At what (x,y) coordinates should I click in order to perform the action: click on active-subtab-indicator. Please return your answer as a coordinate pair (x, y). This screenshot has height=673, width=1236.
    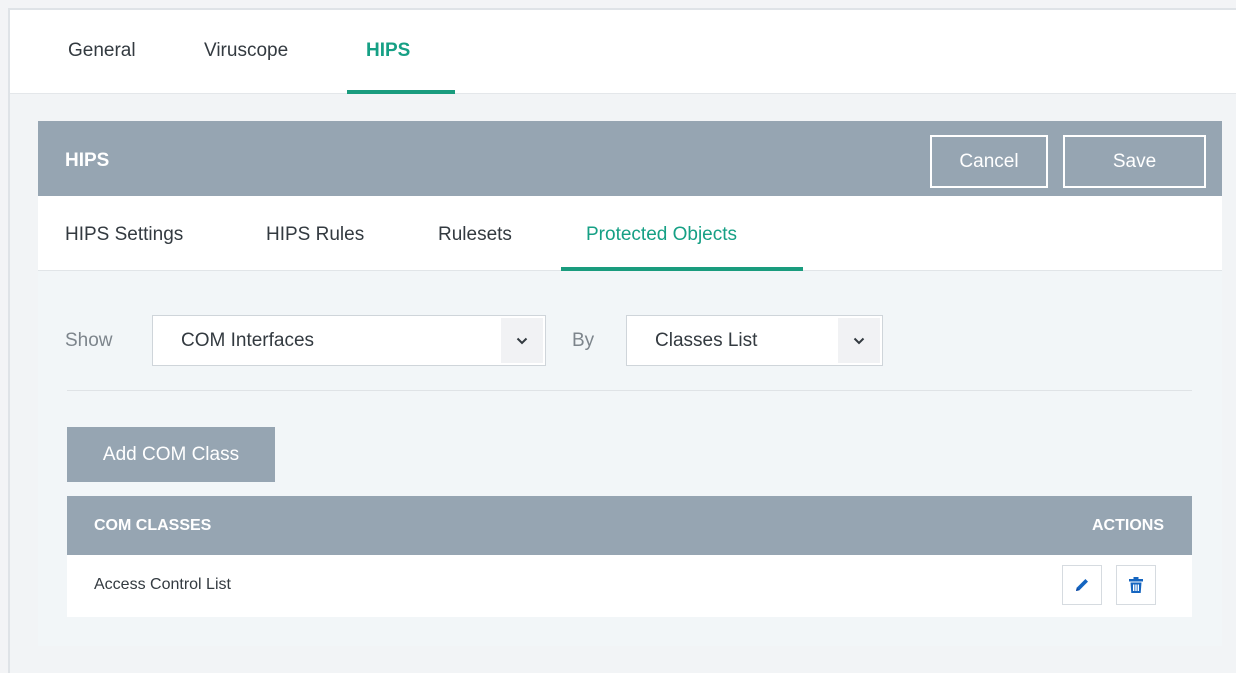
    Looking at the image, I should click on (682, 269).